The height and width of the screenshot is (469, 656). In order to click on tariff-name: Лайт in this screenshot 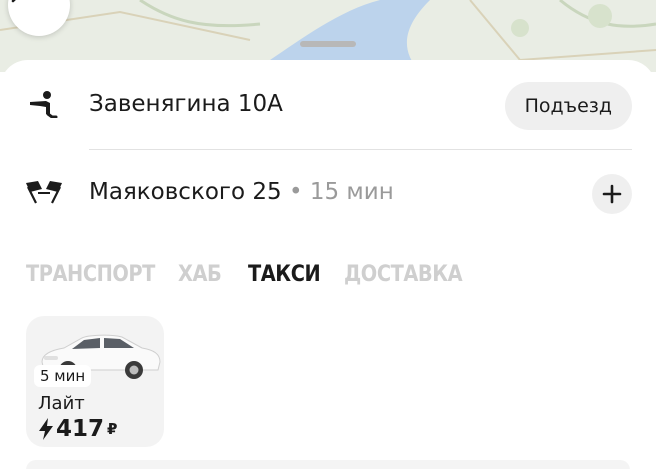, I will do `click(61, 403)`.